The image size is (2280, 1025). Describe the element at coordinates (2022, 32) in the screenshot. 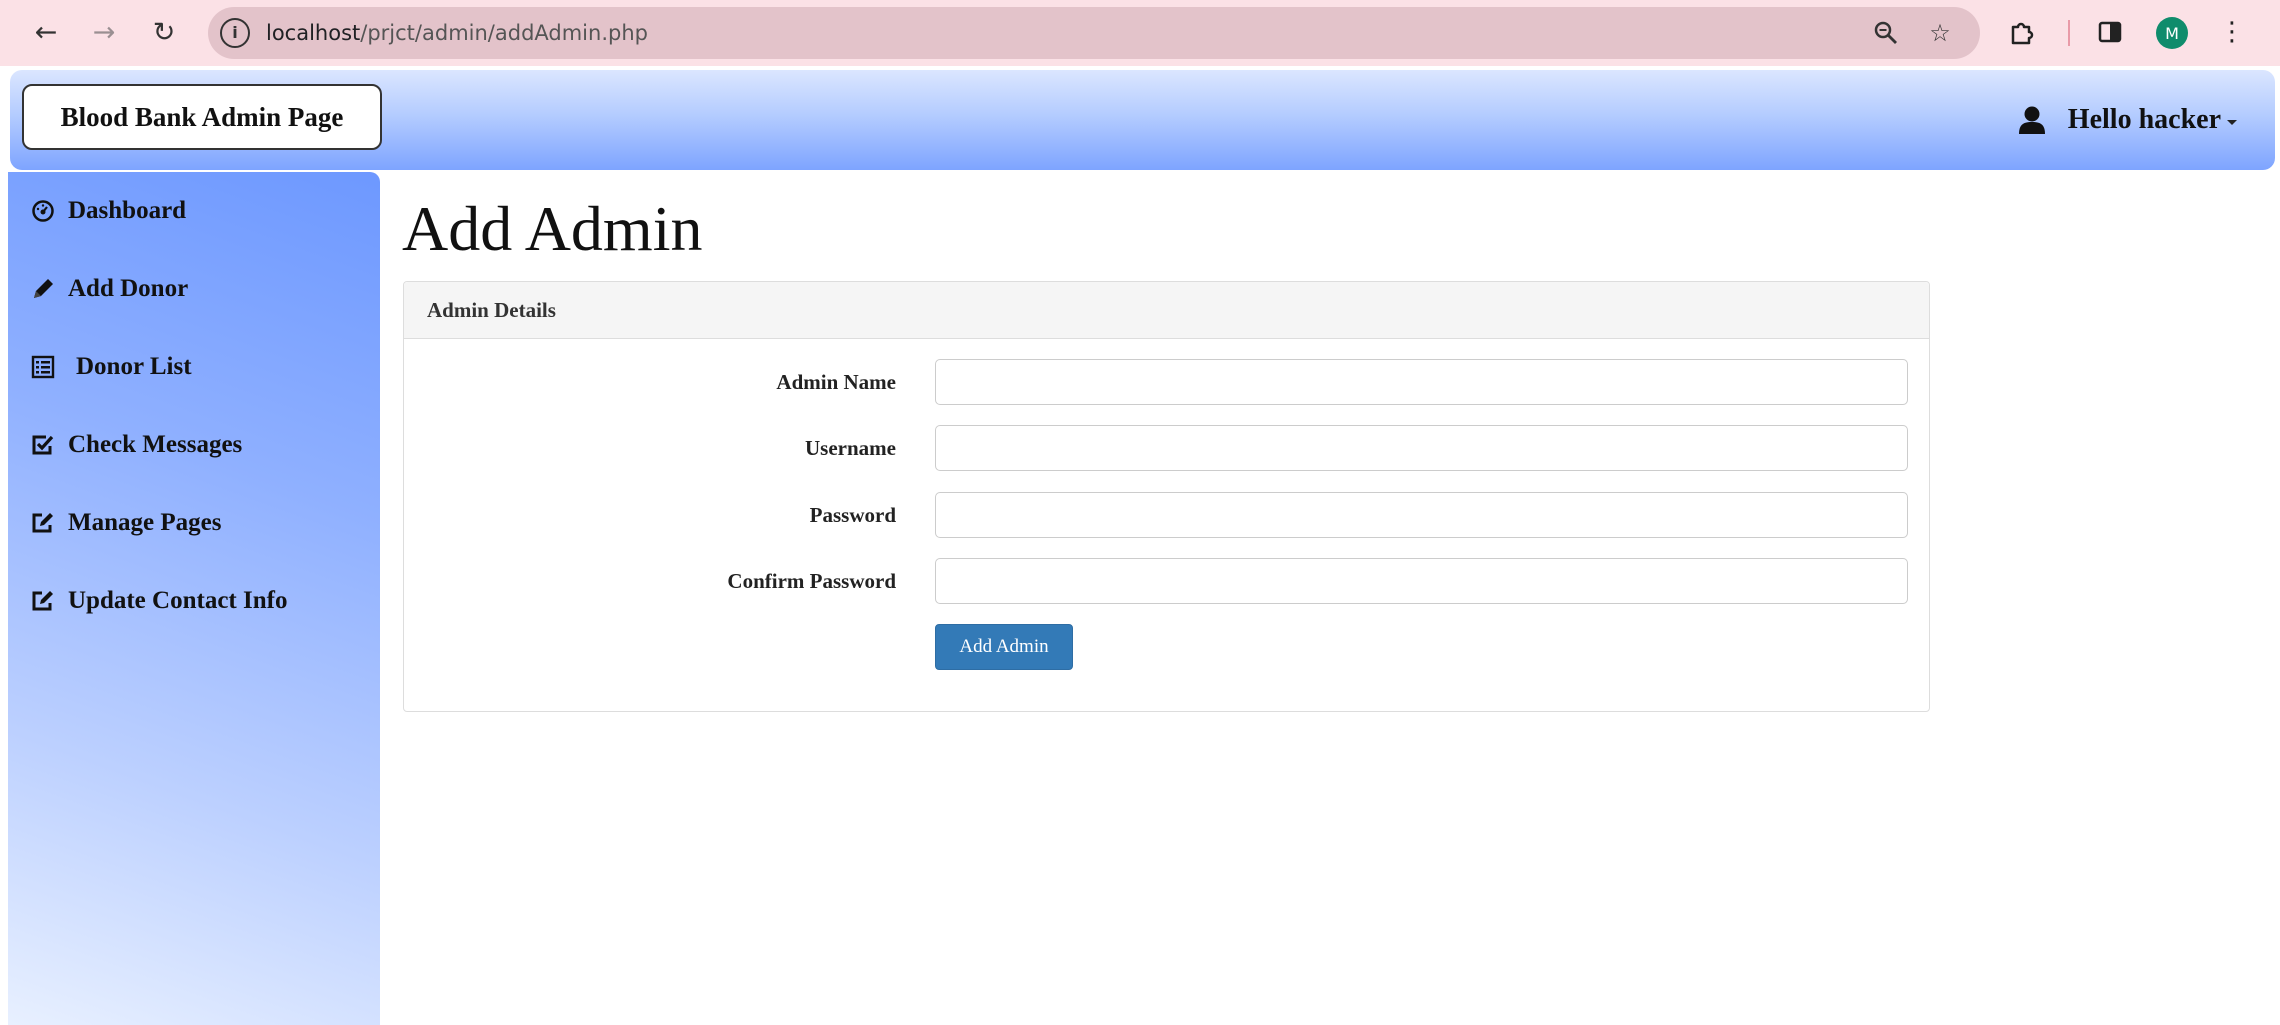

I see `extensions-icon` at that location.